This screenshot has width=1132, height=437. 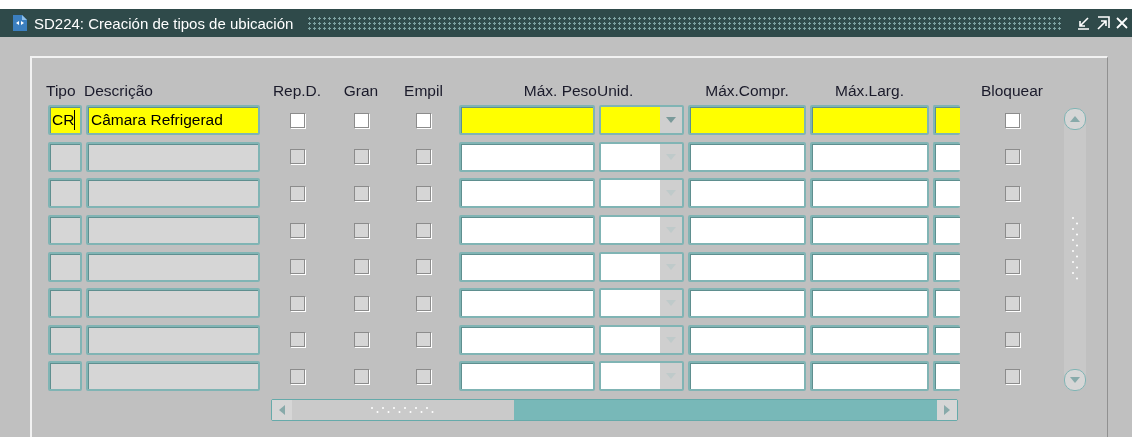 I want to click on caret-icon, so click(x=671, y=120).